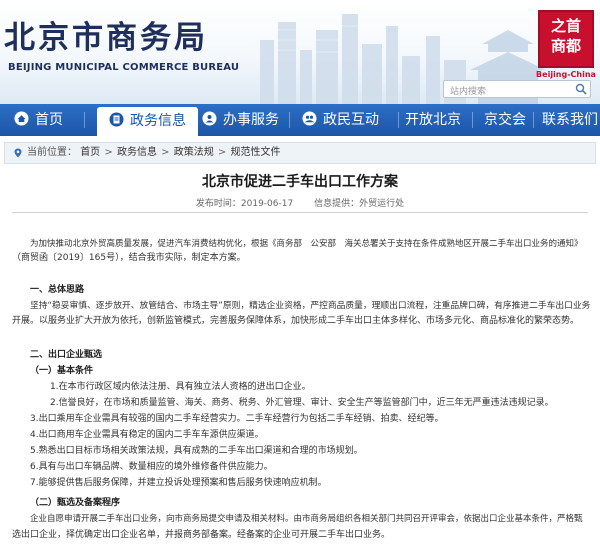 The width and height of the screenshot is (600, 546). I want to click on body-paragraph: （商贸函〔2019〕165号），结合我市实际，制定本方案。, so click(129, 258).